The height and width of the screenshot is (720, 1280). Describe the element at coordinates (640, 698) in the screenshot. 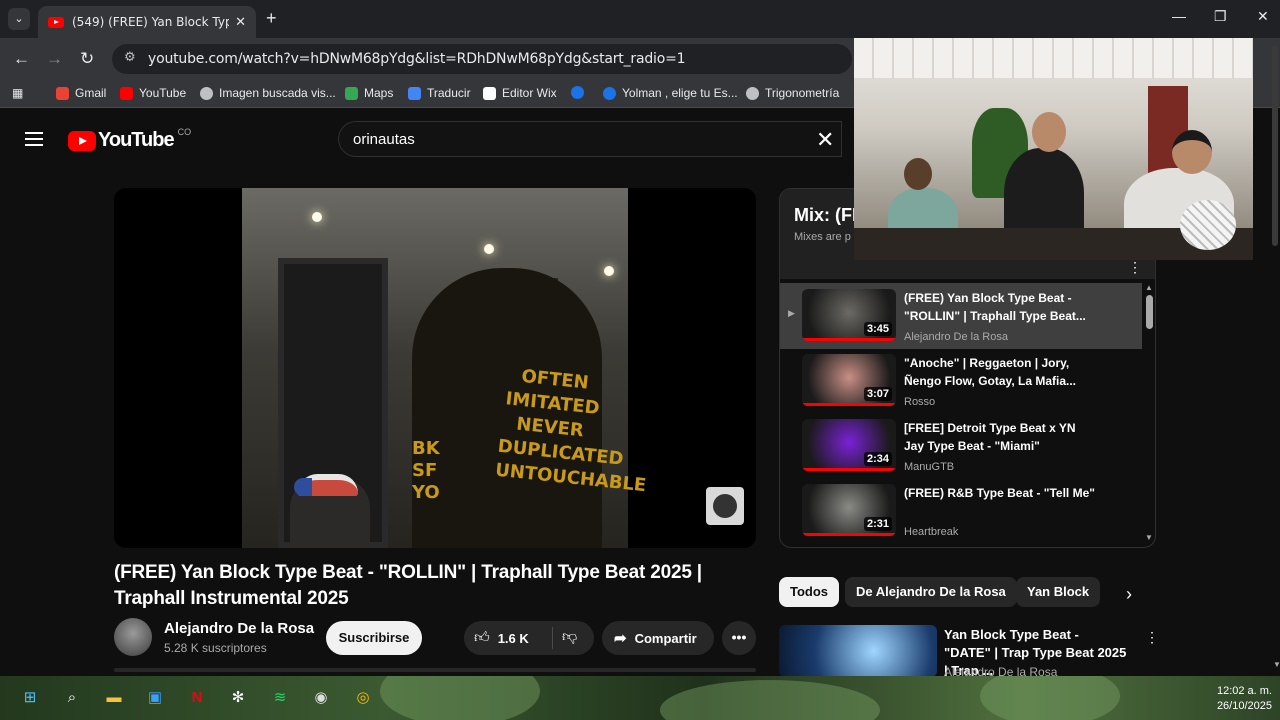

I see `windows-taskbar: ⊞ ⌕ ▬ ▣ N ✻ ≋ ◉ ◎` at that location.